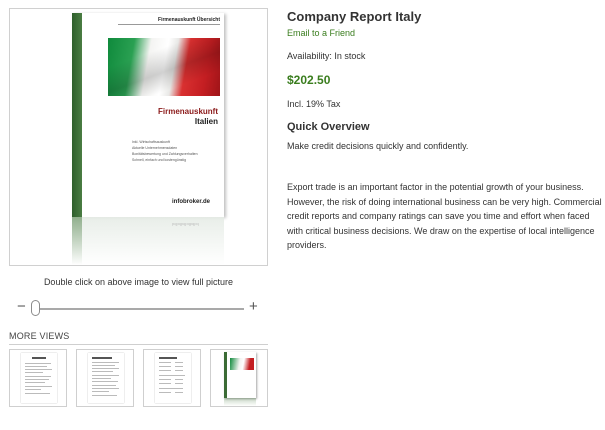 The height and width of the screenshot is (430, 605). What do you see at coordinates (314, 104) in the screenshot?
I see `tax-note: Incl. 19% Tax` at bounding box center [314, 104].